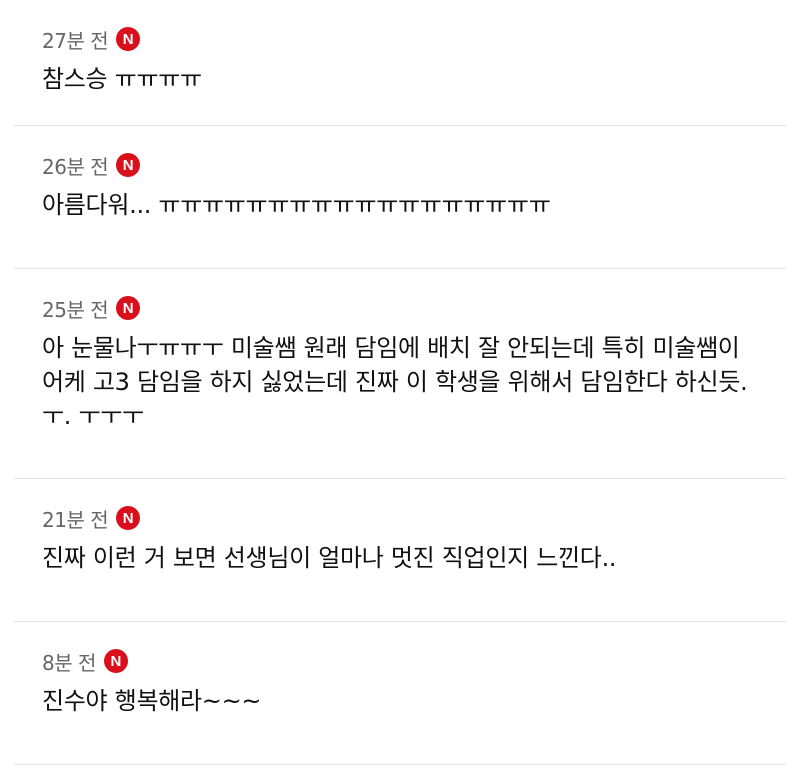  What do you see at coordinates (400, 165) in the screenshot?
I see `comment-meta: 26분 전 N` at bounding box center [400, 165].